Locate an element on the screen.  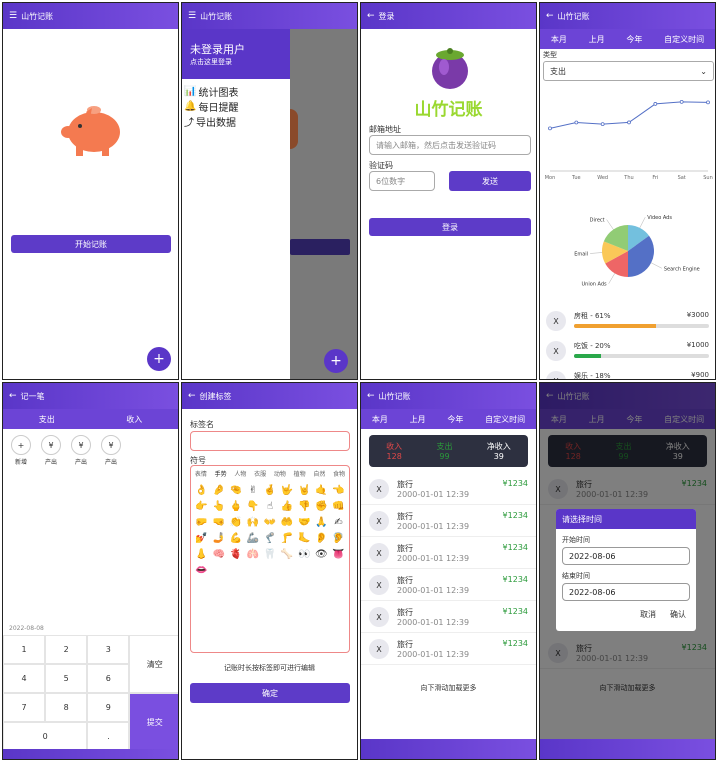
submit-button: 提交 is located at coordinates (153, 722).